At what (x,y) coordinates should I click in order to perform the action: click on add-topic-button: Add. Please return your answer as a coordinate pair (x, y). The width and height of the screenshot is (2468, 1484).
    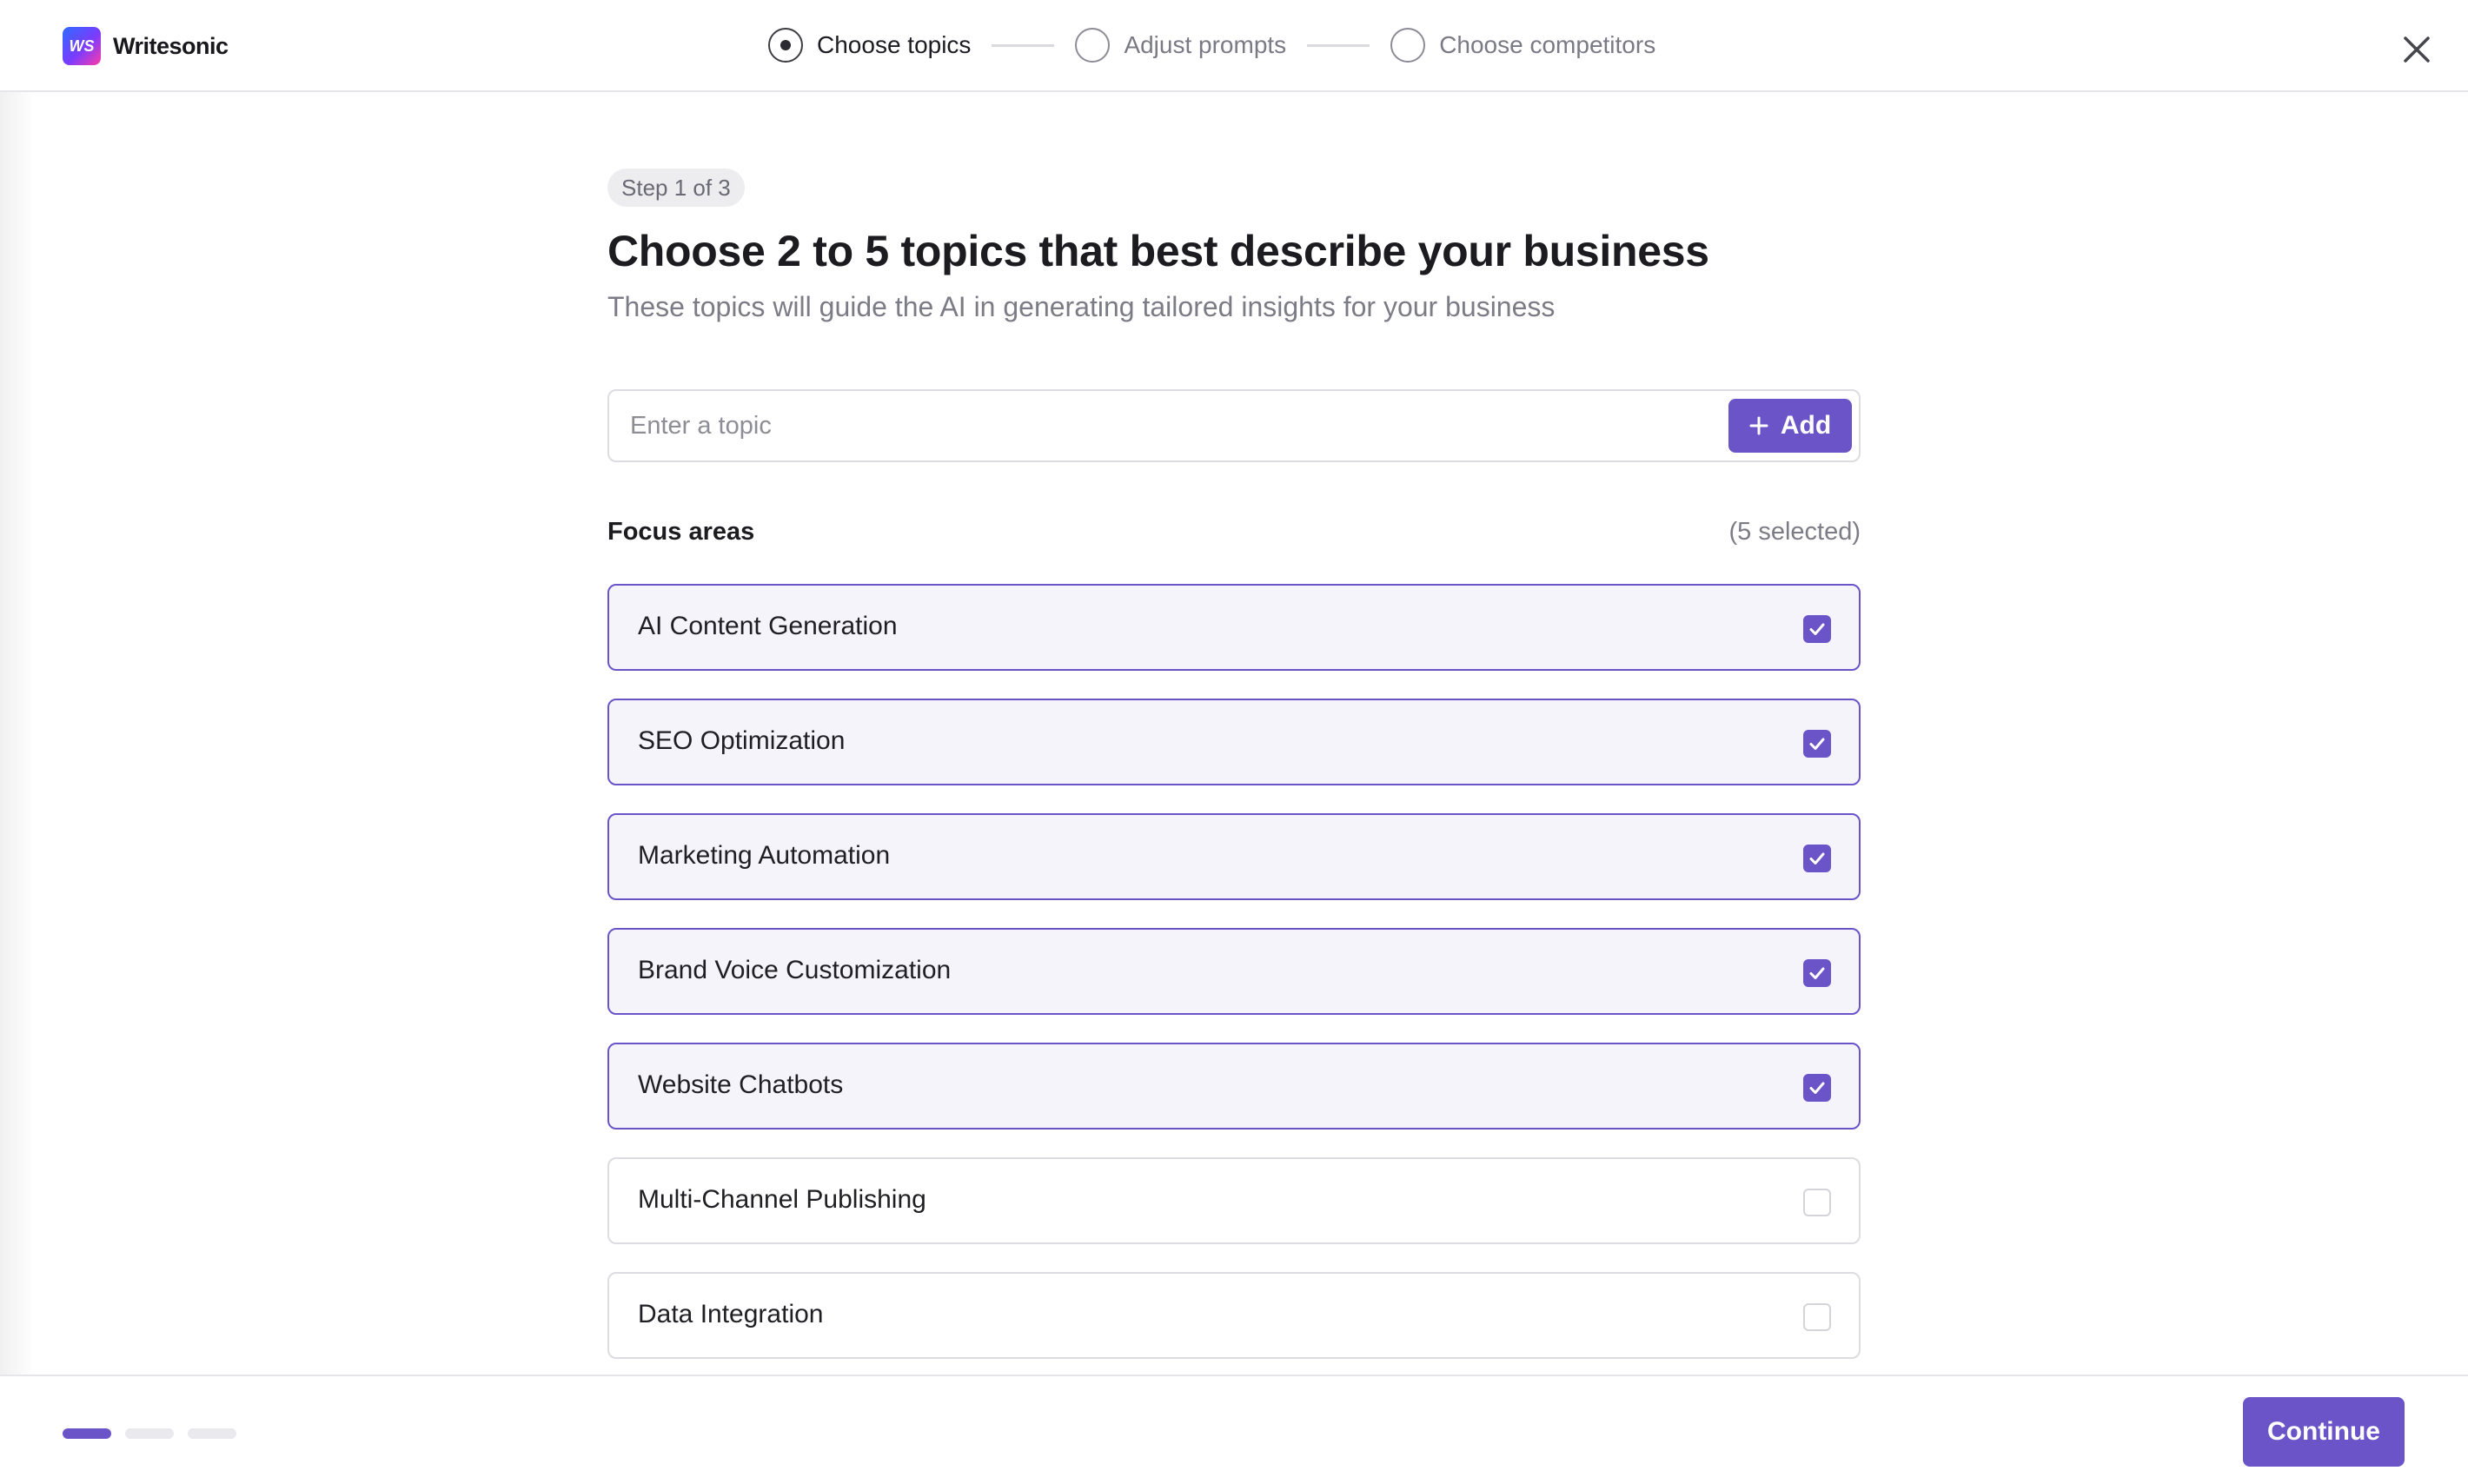
    Looking at the image, I should click on (1790, 426).